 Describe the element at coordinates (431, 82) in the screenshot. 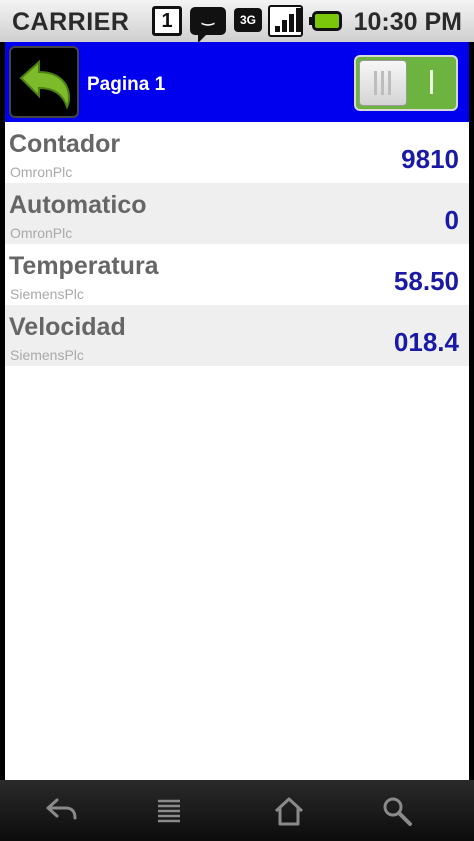

I see `toggle-on-indicator` at that location.